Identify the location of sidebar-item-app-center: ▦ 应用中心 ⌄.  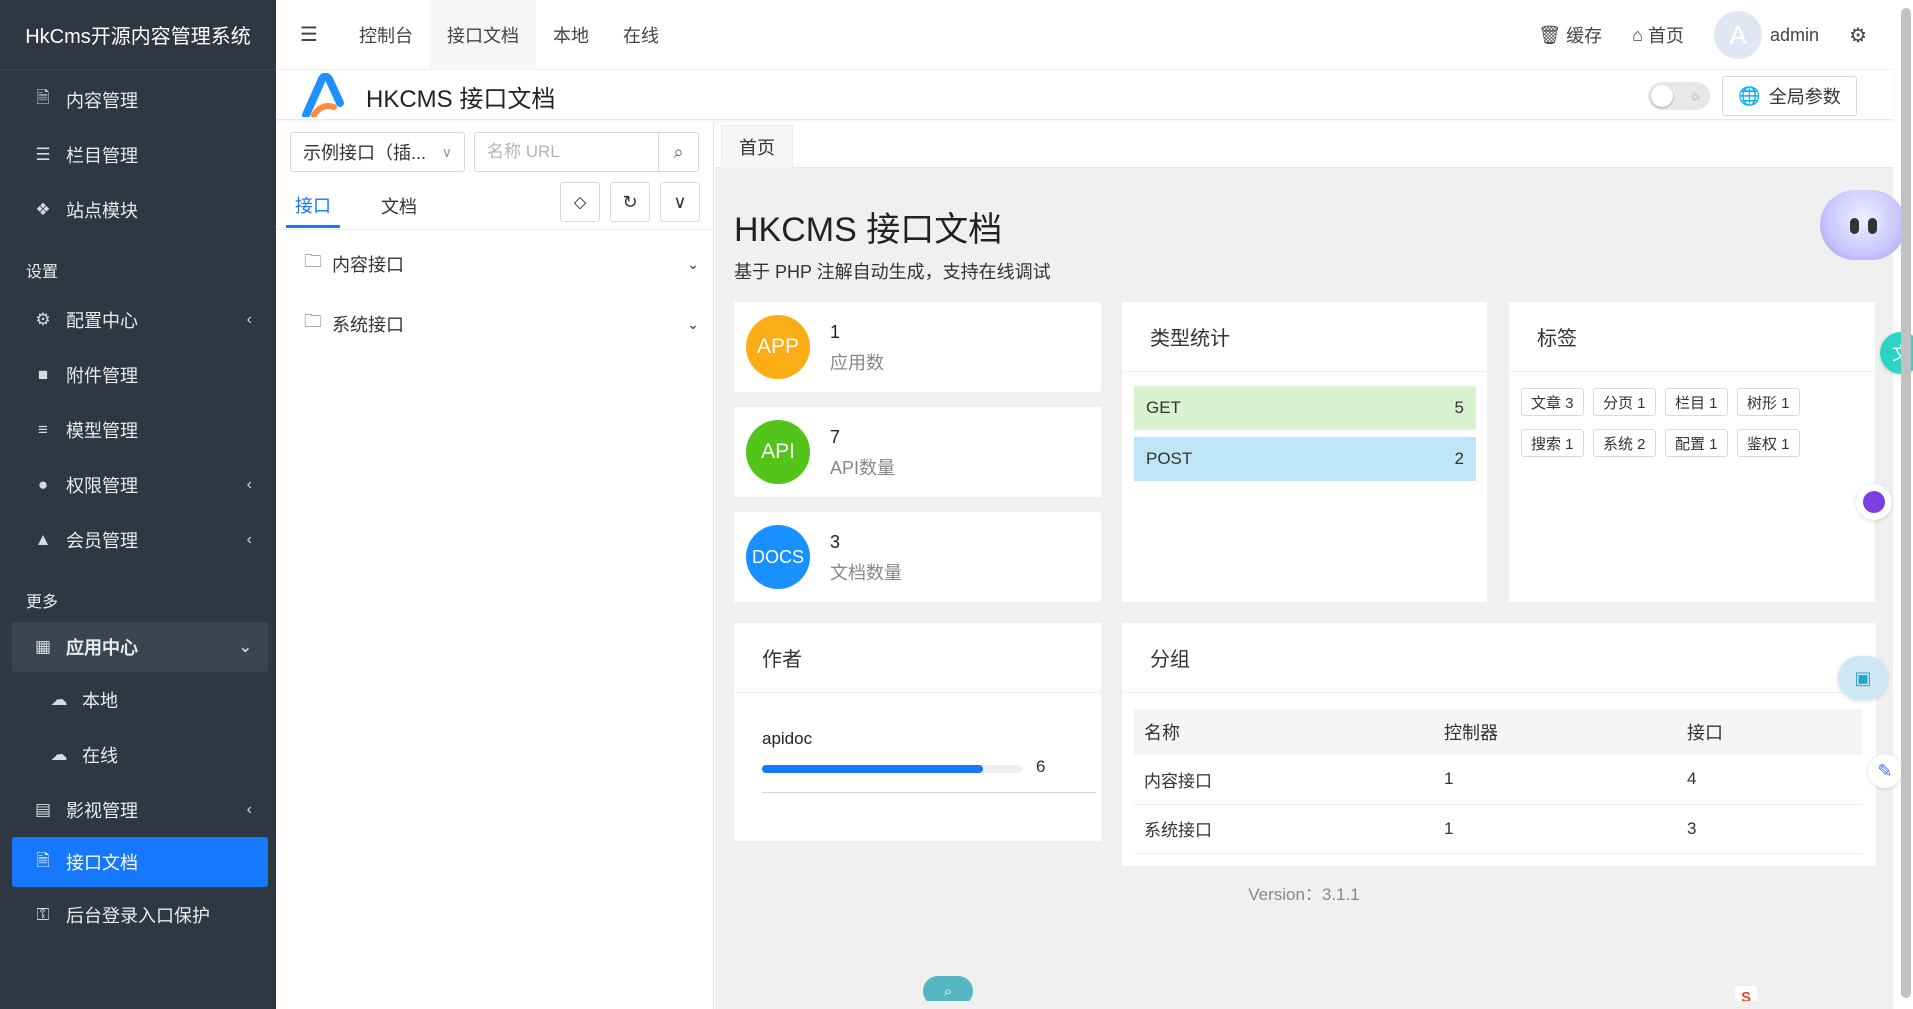
(140, 647).